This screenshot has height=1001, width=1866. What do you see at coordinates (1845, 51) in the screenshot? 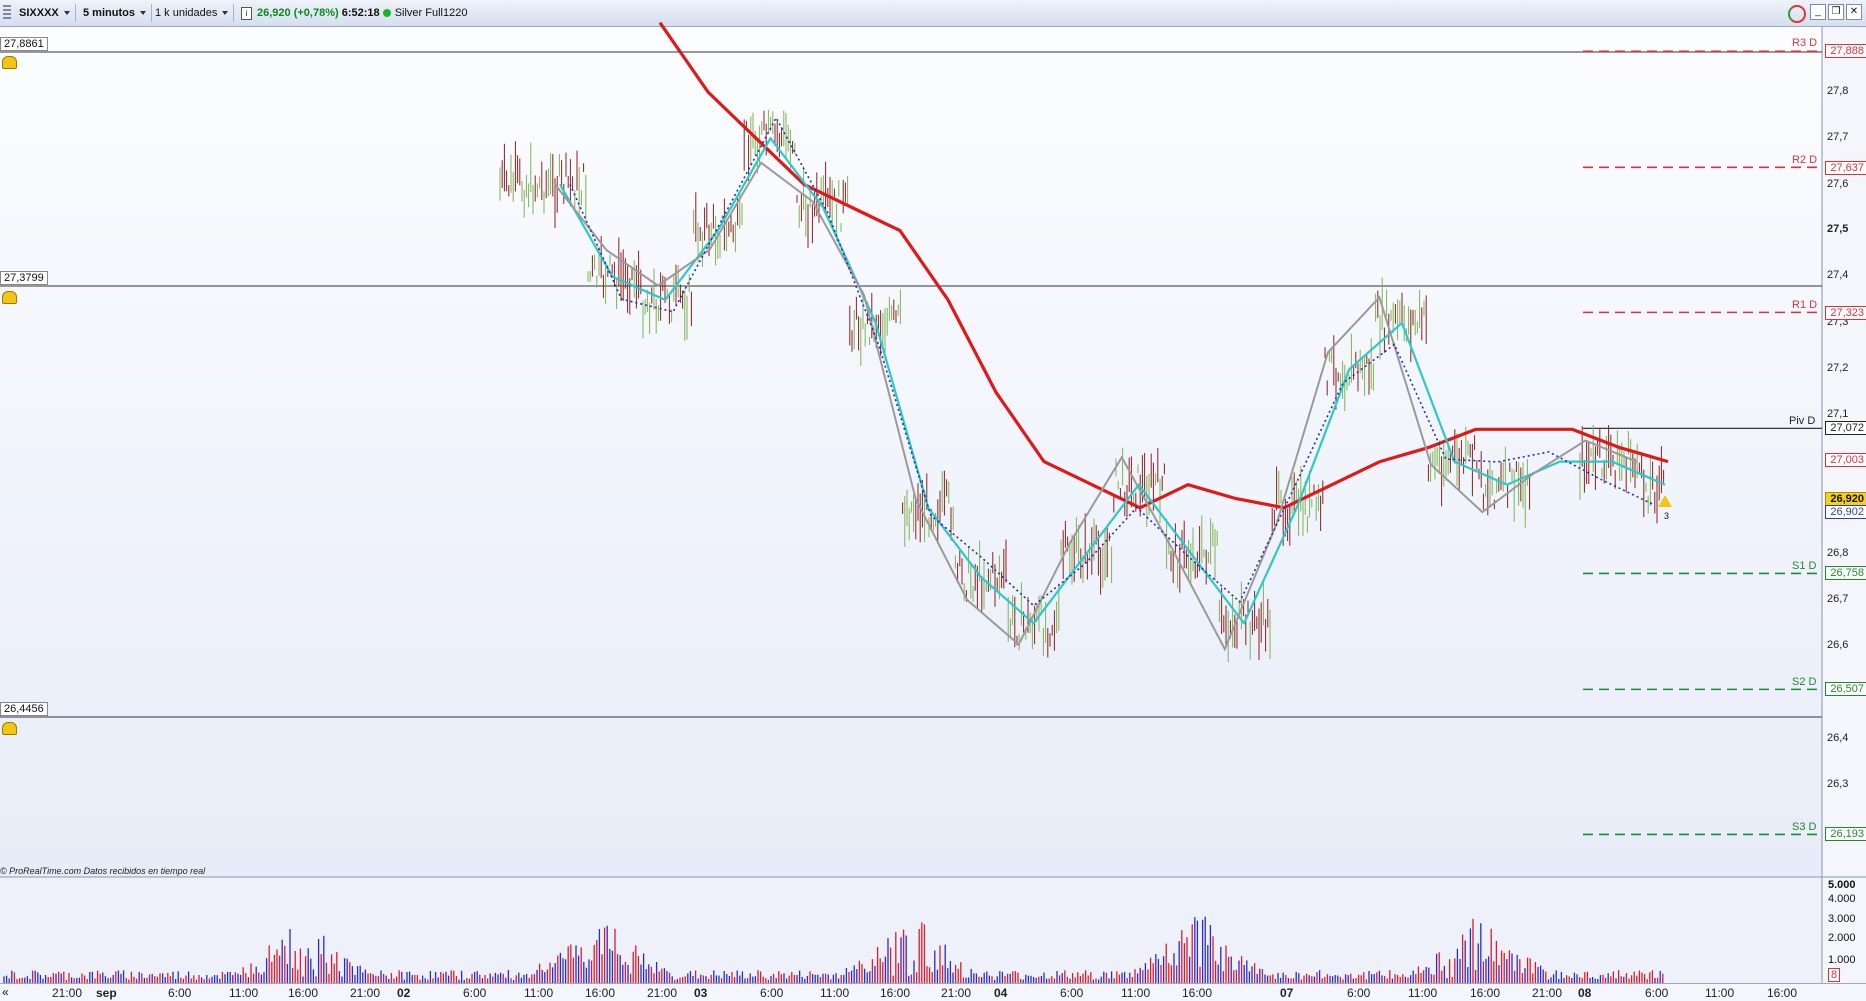
I see `pivot-value-r3: 27,888` at bounding box center [1845, 51].